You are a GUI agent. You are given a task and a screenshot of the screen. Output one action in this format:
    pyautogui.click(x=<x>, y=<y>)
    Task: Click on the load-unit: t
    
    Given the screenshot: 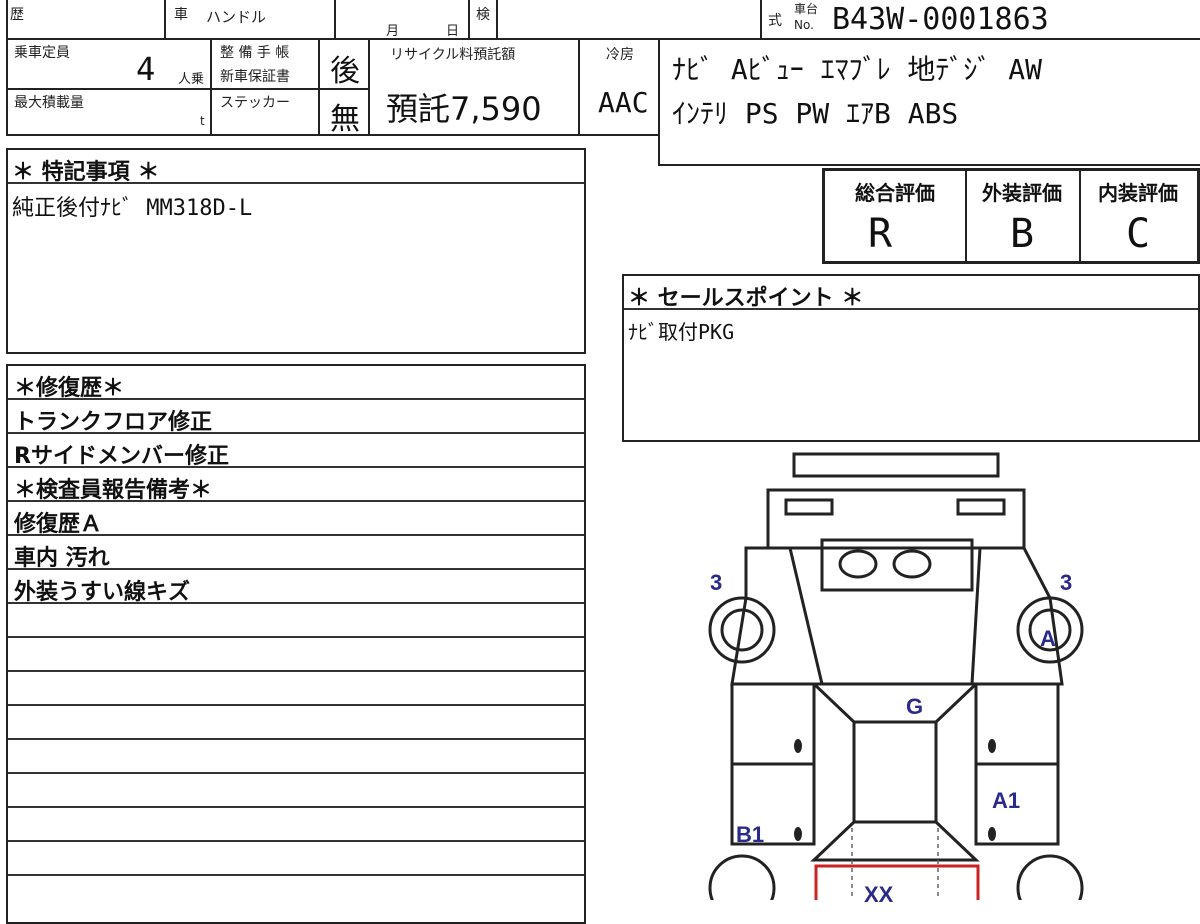 What is the action you would take?
    pyautogui.click(x=202, y=121)
    